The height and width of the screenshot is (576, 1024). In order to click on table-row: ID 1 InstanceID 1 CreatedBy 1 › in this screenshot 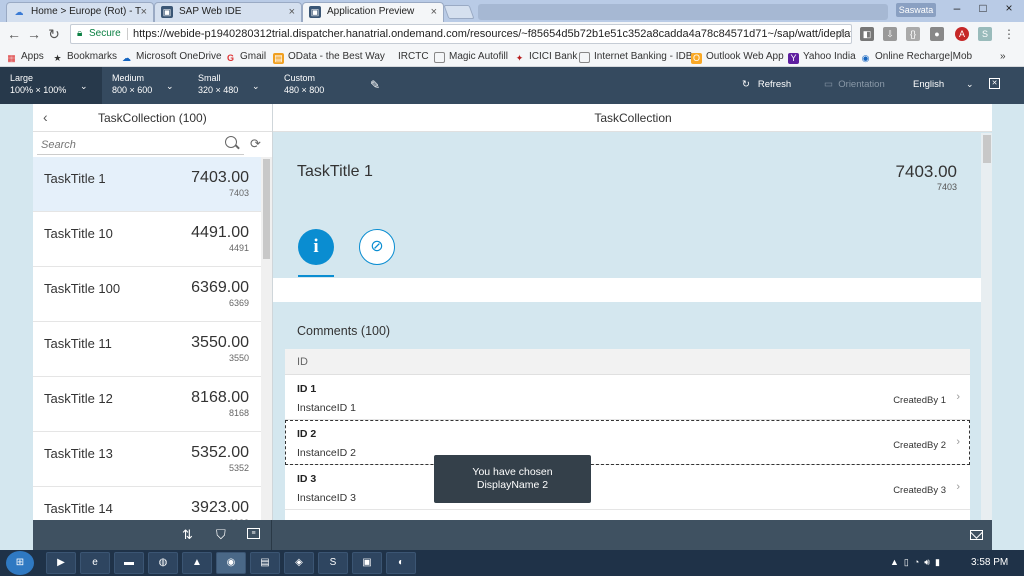, I will do `click(627, 397)`.